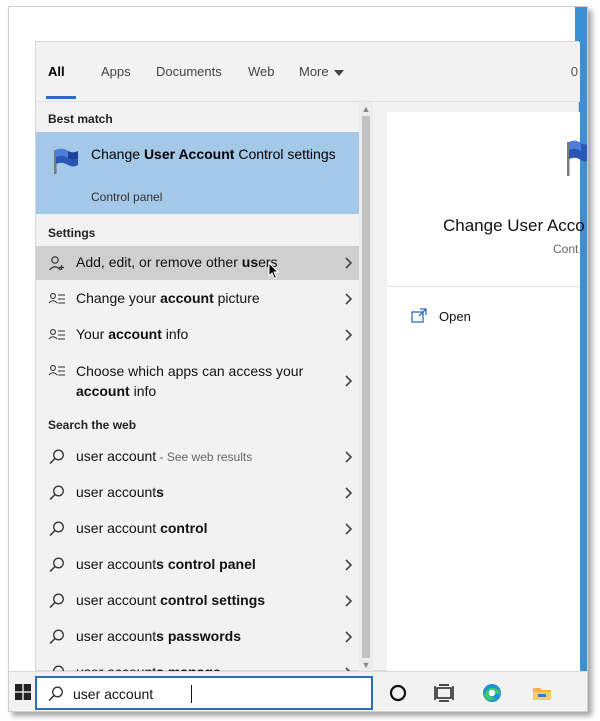  I want to click on tab-all: All, so click(56, 71).